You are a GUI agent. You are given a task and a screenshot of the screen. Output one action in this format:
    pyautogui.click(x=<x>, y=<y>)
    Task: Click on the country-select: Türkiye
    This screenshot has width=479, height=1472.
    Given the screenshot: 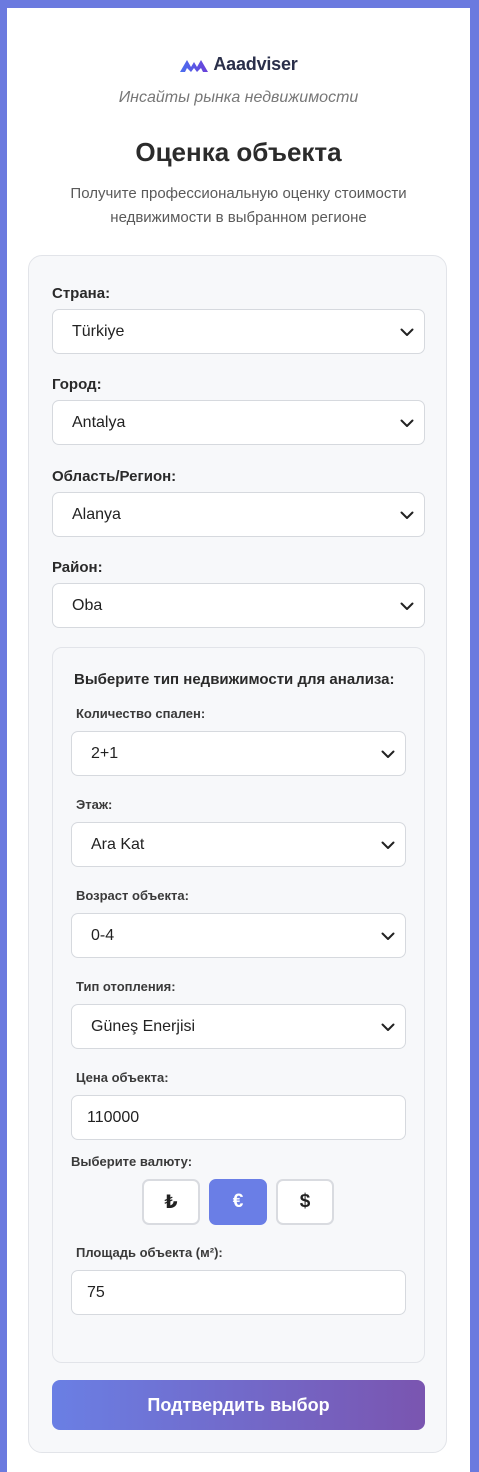 What is the action you would take?
    pyautogui.click(x=238, y=331)
    